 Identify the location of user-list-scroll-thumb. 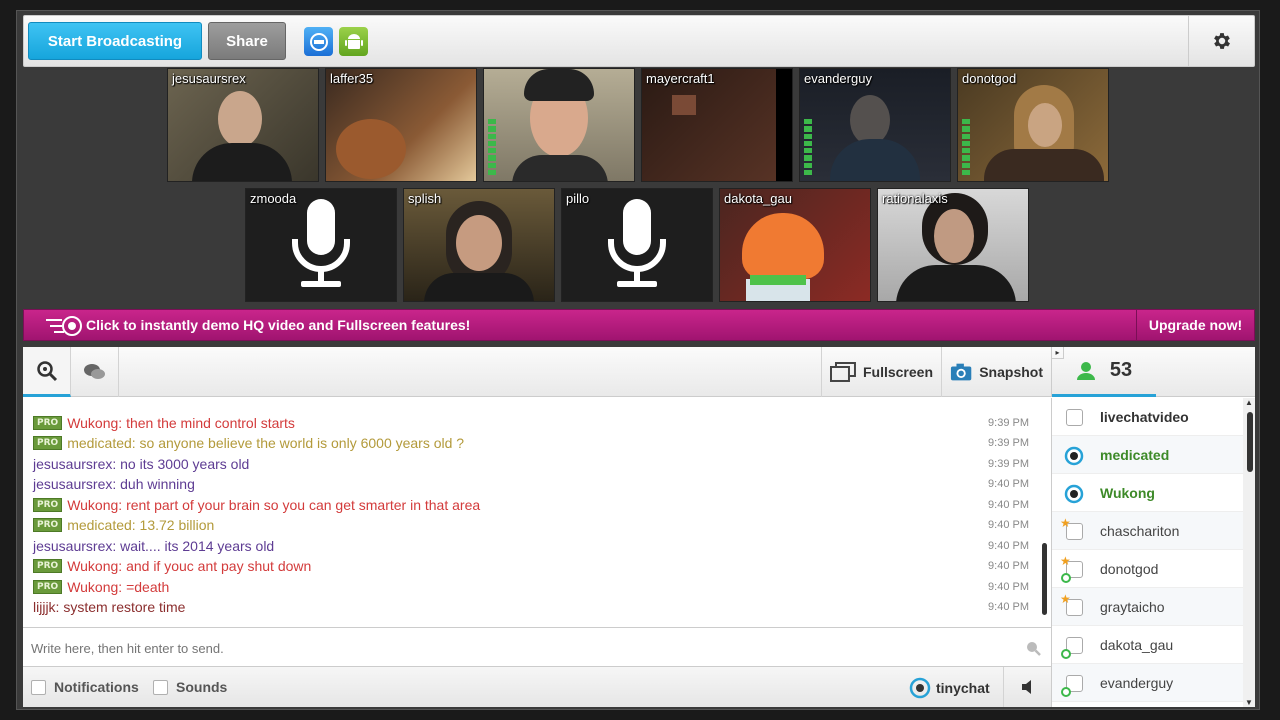
(1250, 442).